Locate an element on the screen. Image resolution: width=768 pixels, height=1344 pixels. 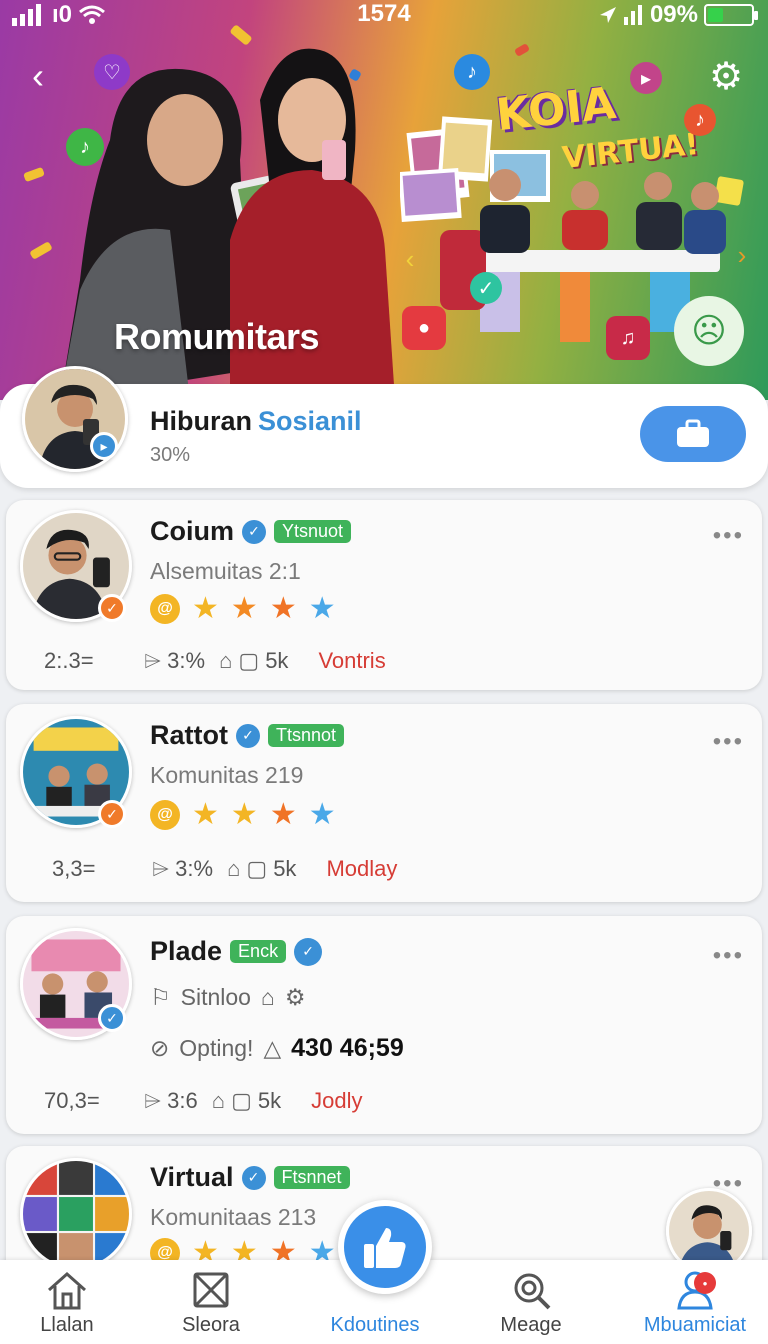
check-icon: ✓ is located at coordinates (486, 288).